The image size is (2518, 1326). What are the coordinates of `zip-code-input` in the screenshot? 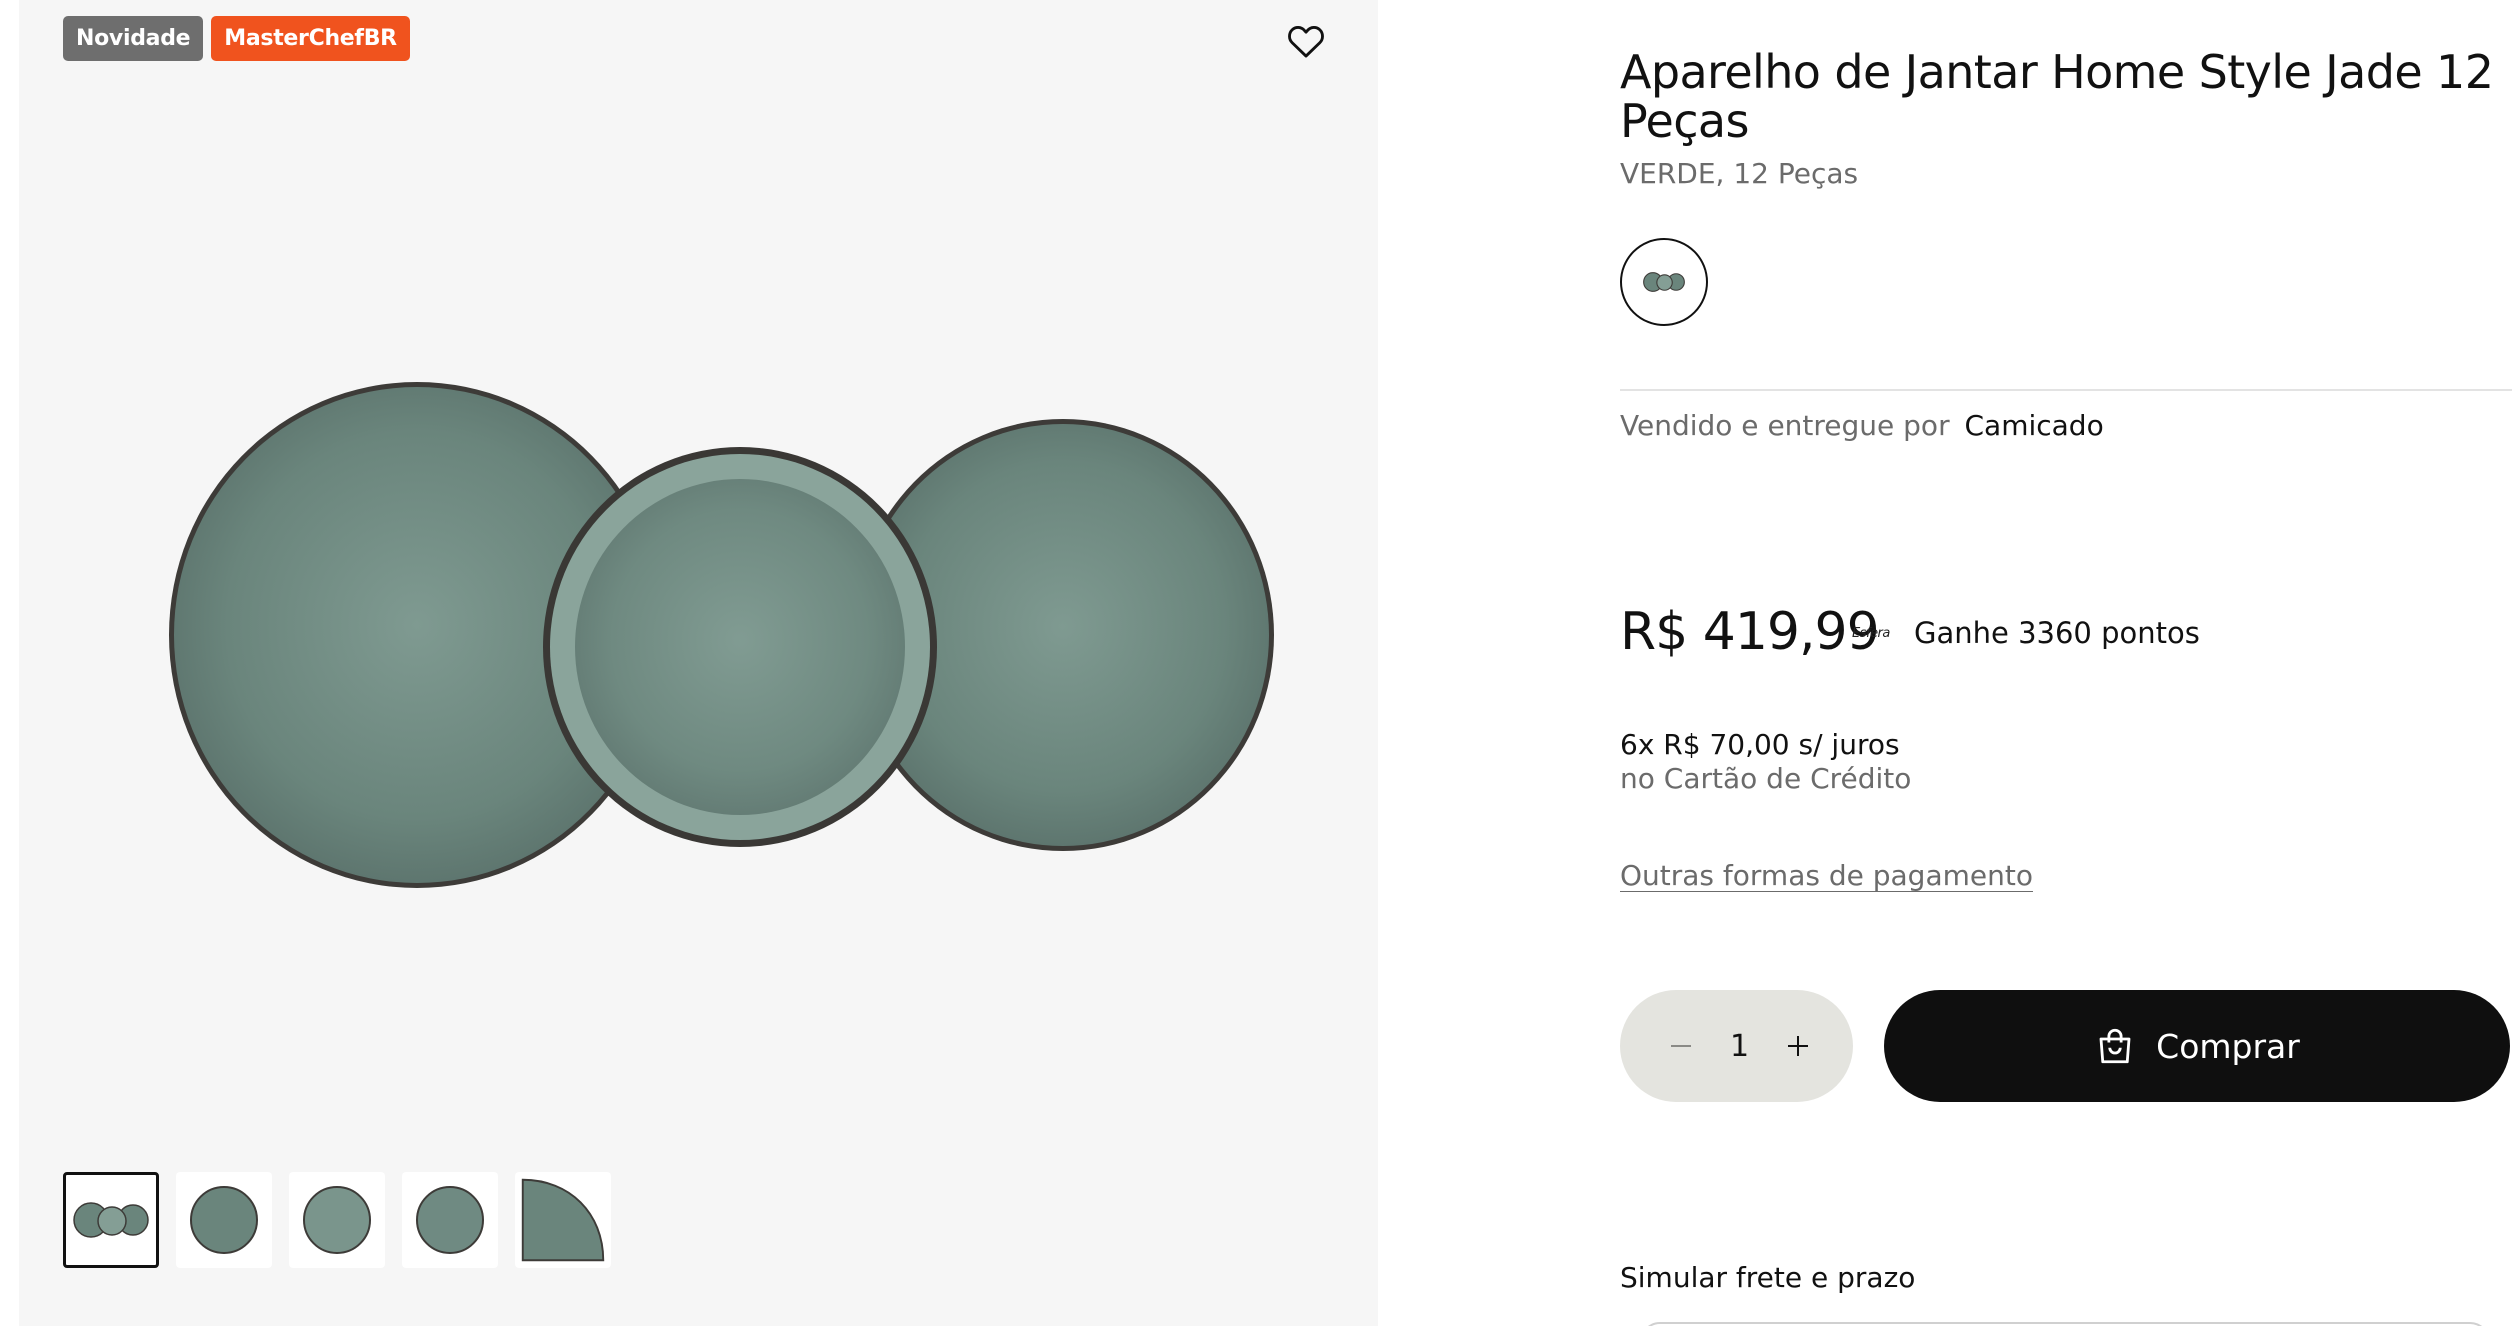 It's located at (2065, 1324).